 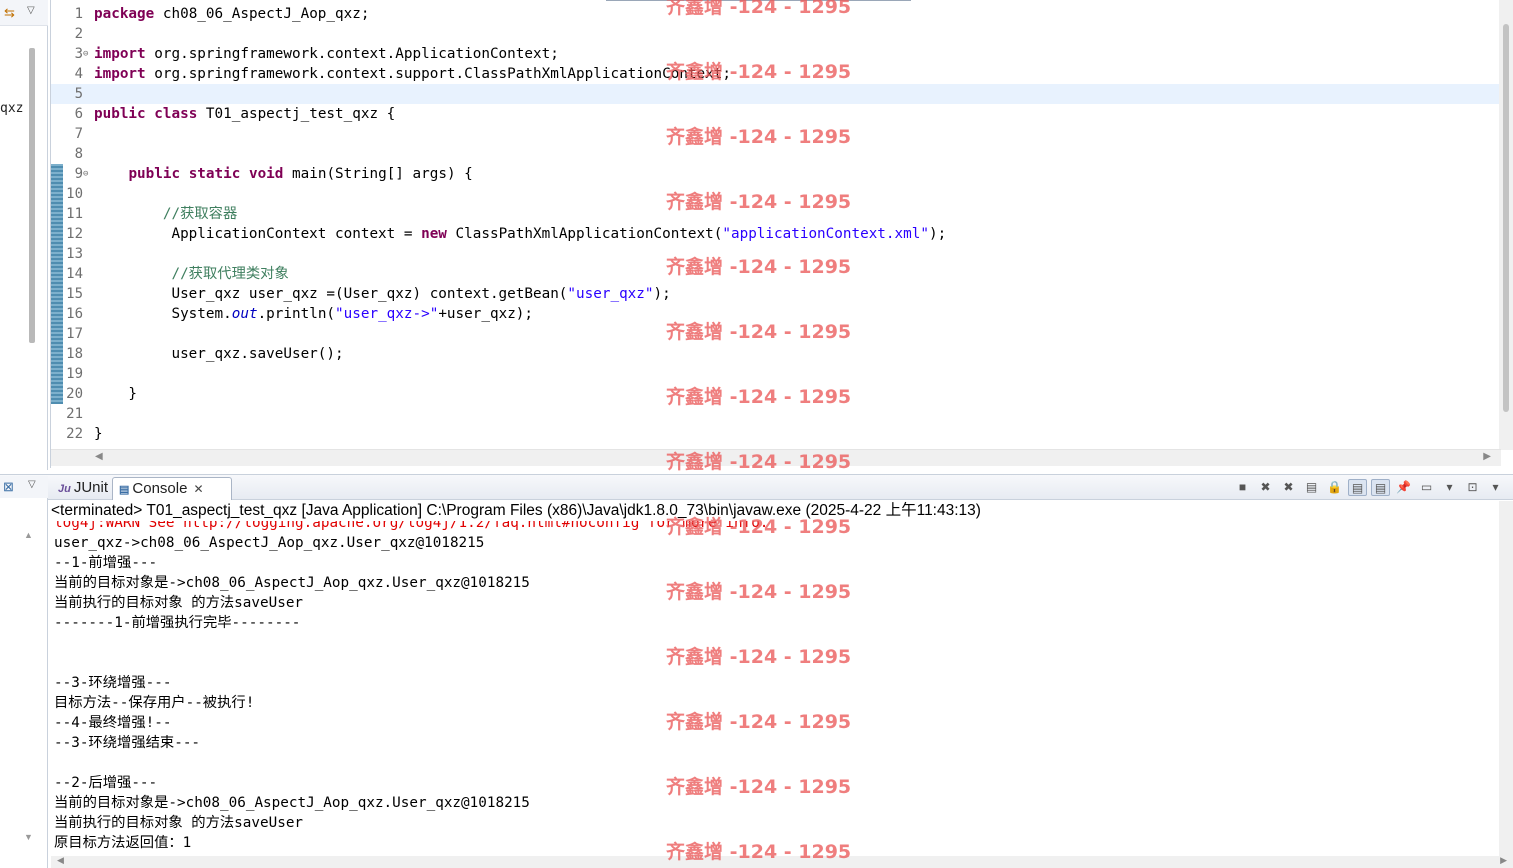 I want to click on code-text: //获取代理类对象, so click(x=191, y=274).